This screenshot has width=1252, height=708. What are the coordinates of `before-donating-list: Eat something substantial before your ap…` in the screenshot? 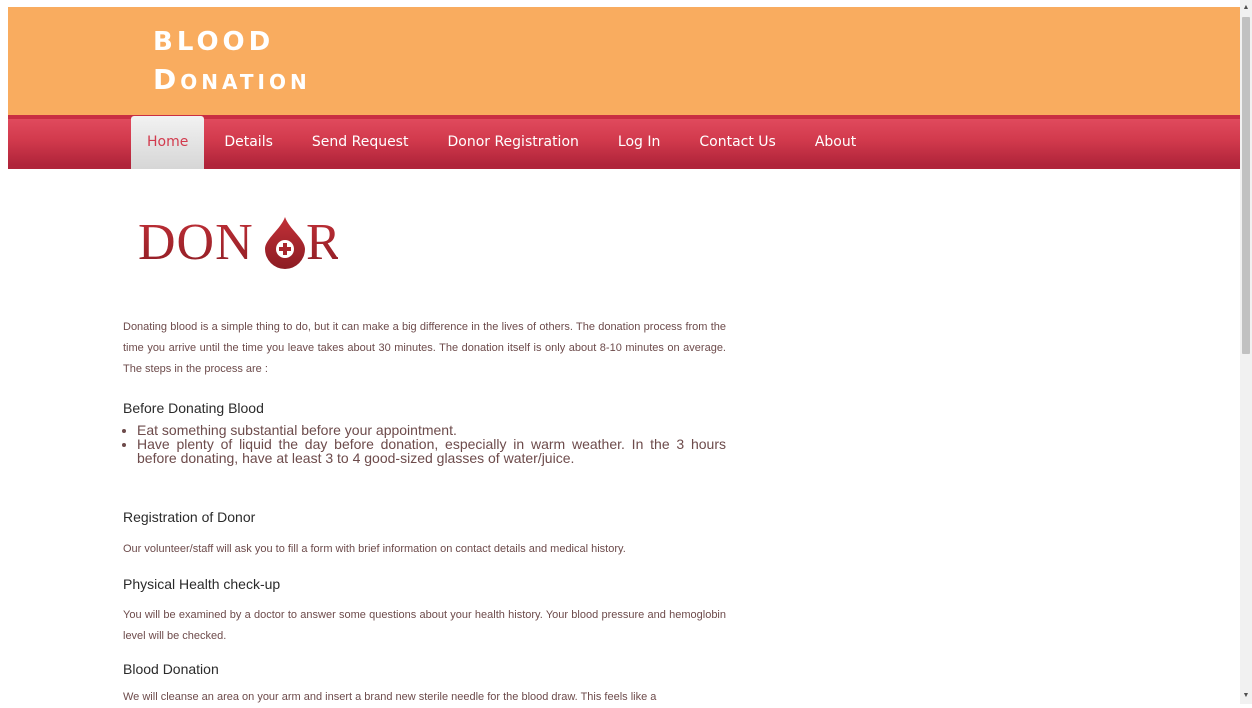 It's located at (424, 444).